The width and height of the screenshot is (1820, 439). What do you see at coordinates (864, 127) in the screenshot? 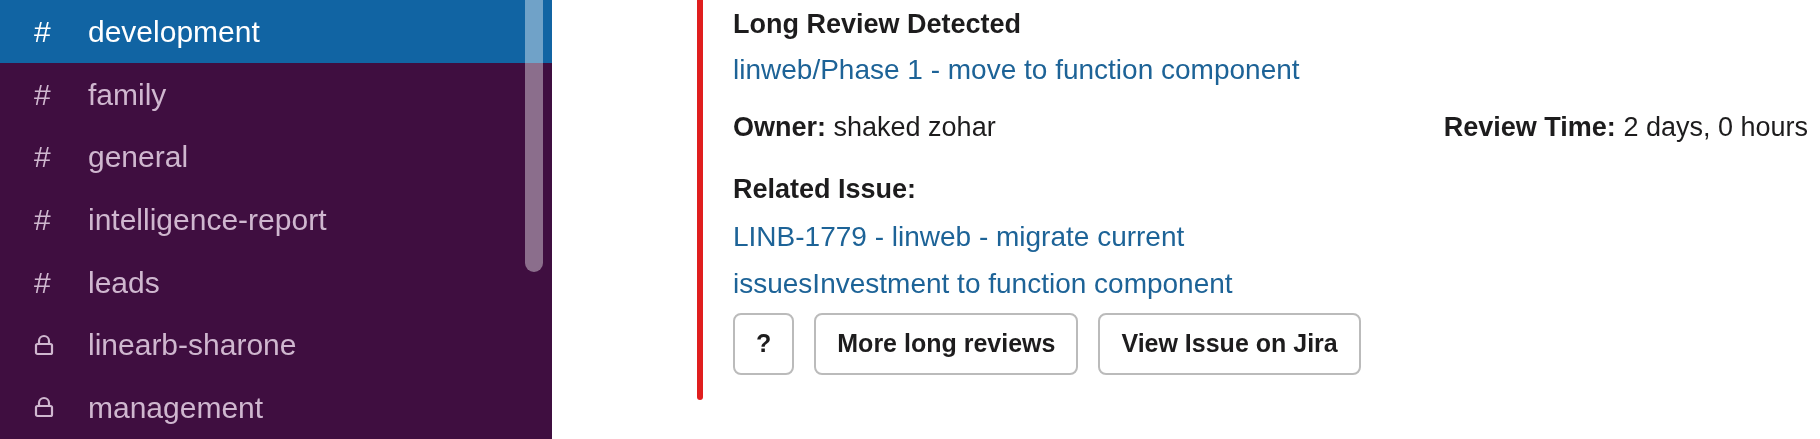
I see `field-text: Owner: shaked zohar` at bounding box center [864, 127].